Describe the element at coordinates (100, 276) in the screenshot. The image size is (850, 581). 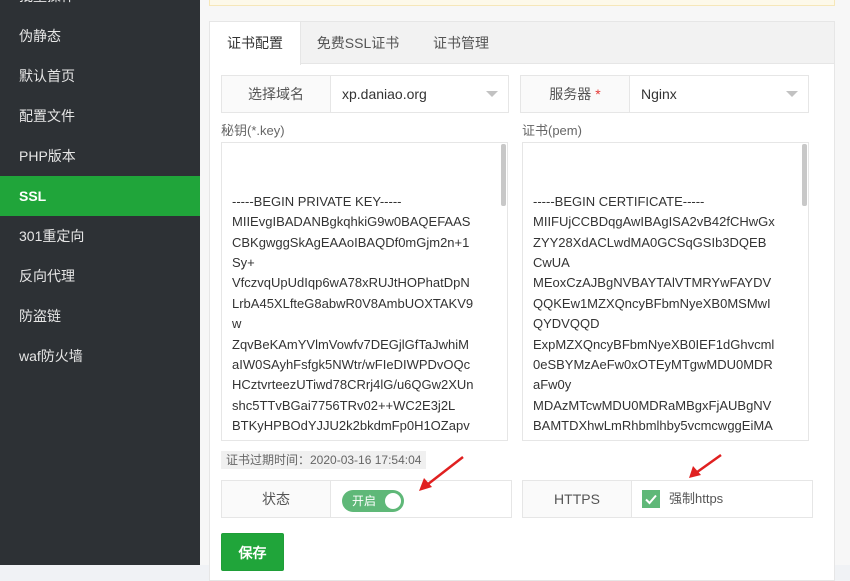
I see `sidebar-item-reverse-proxy: 反向代理` at that location.